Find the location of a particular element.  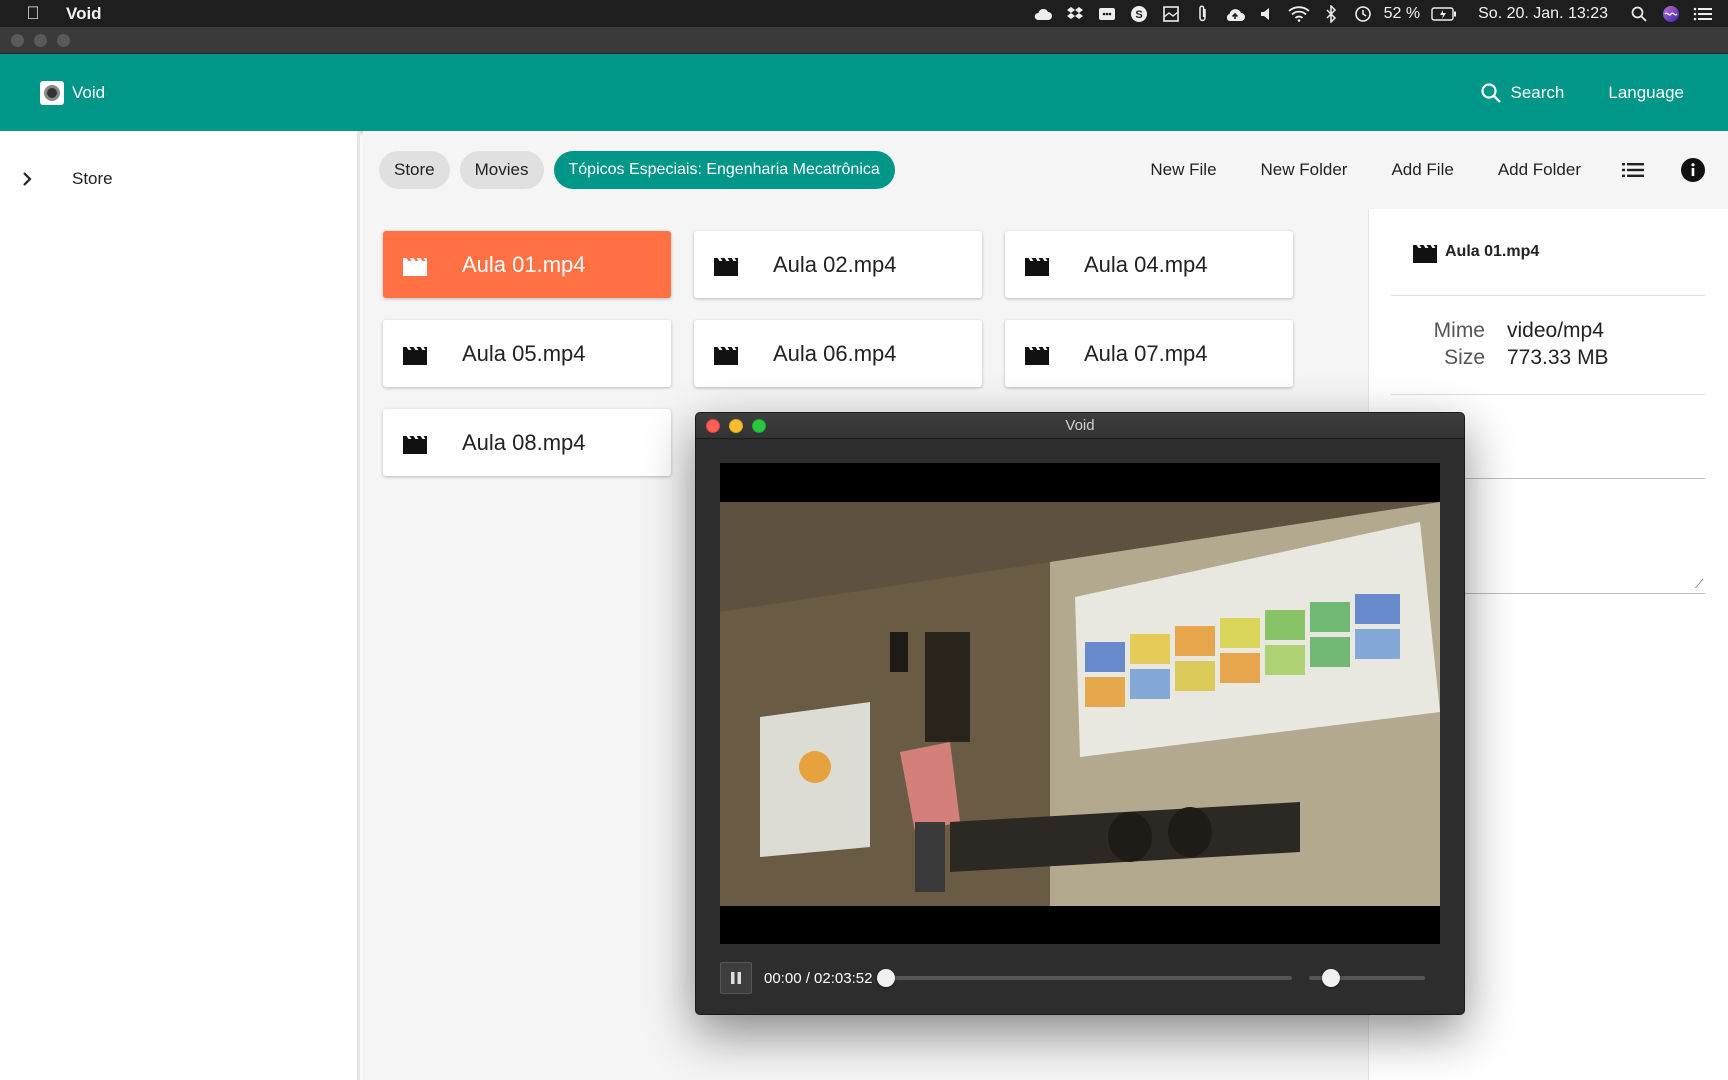

wifi-icon is located at coordinates (1299, 14).